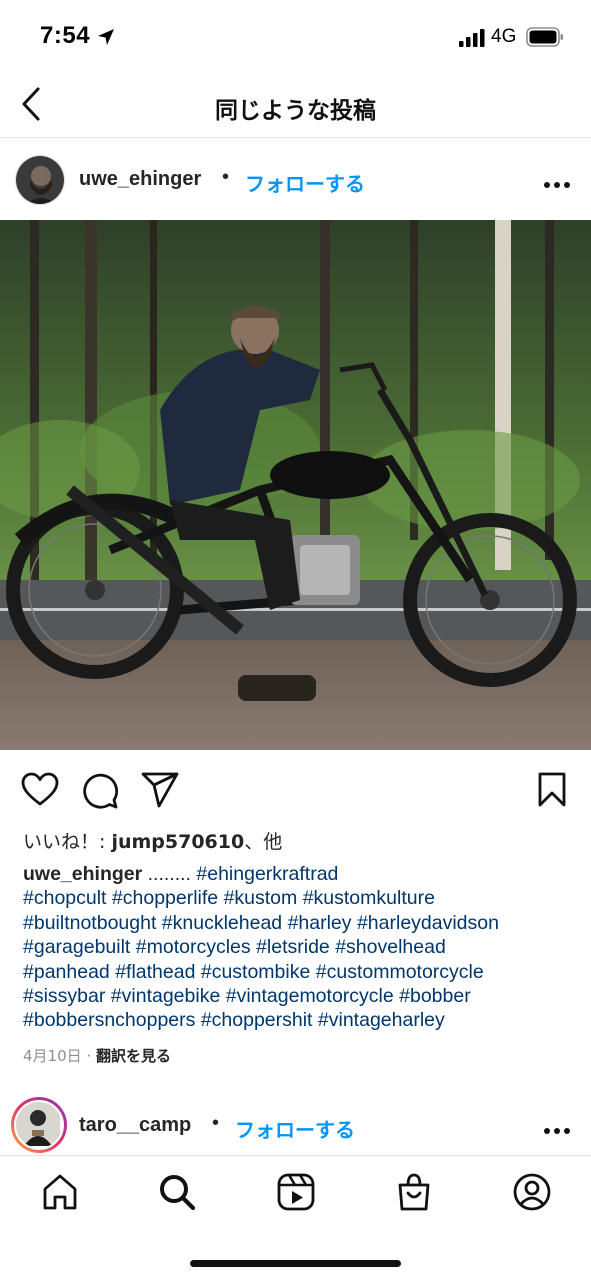 The height and width of the screenshot is (1280, 591). I want to click on heart-icon, so click(40, 789).